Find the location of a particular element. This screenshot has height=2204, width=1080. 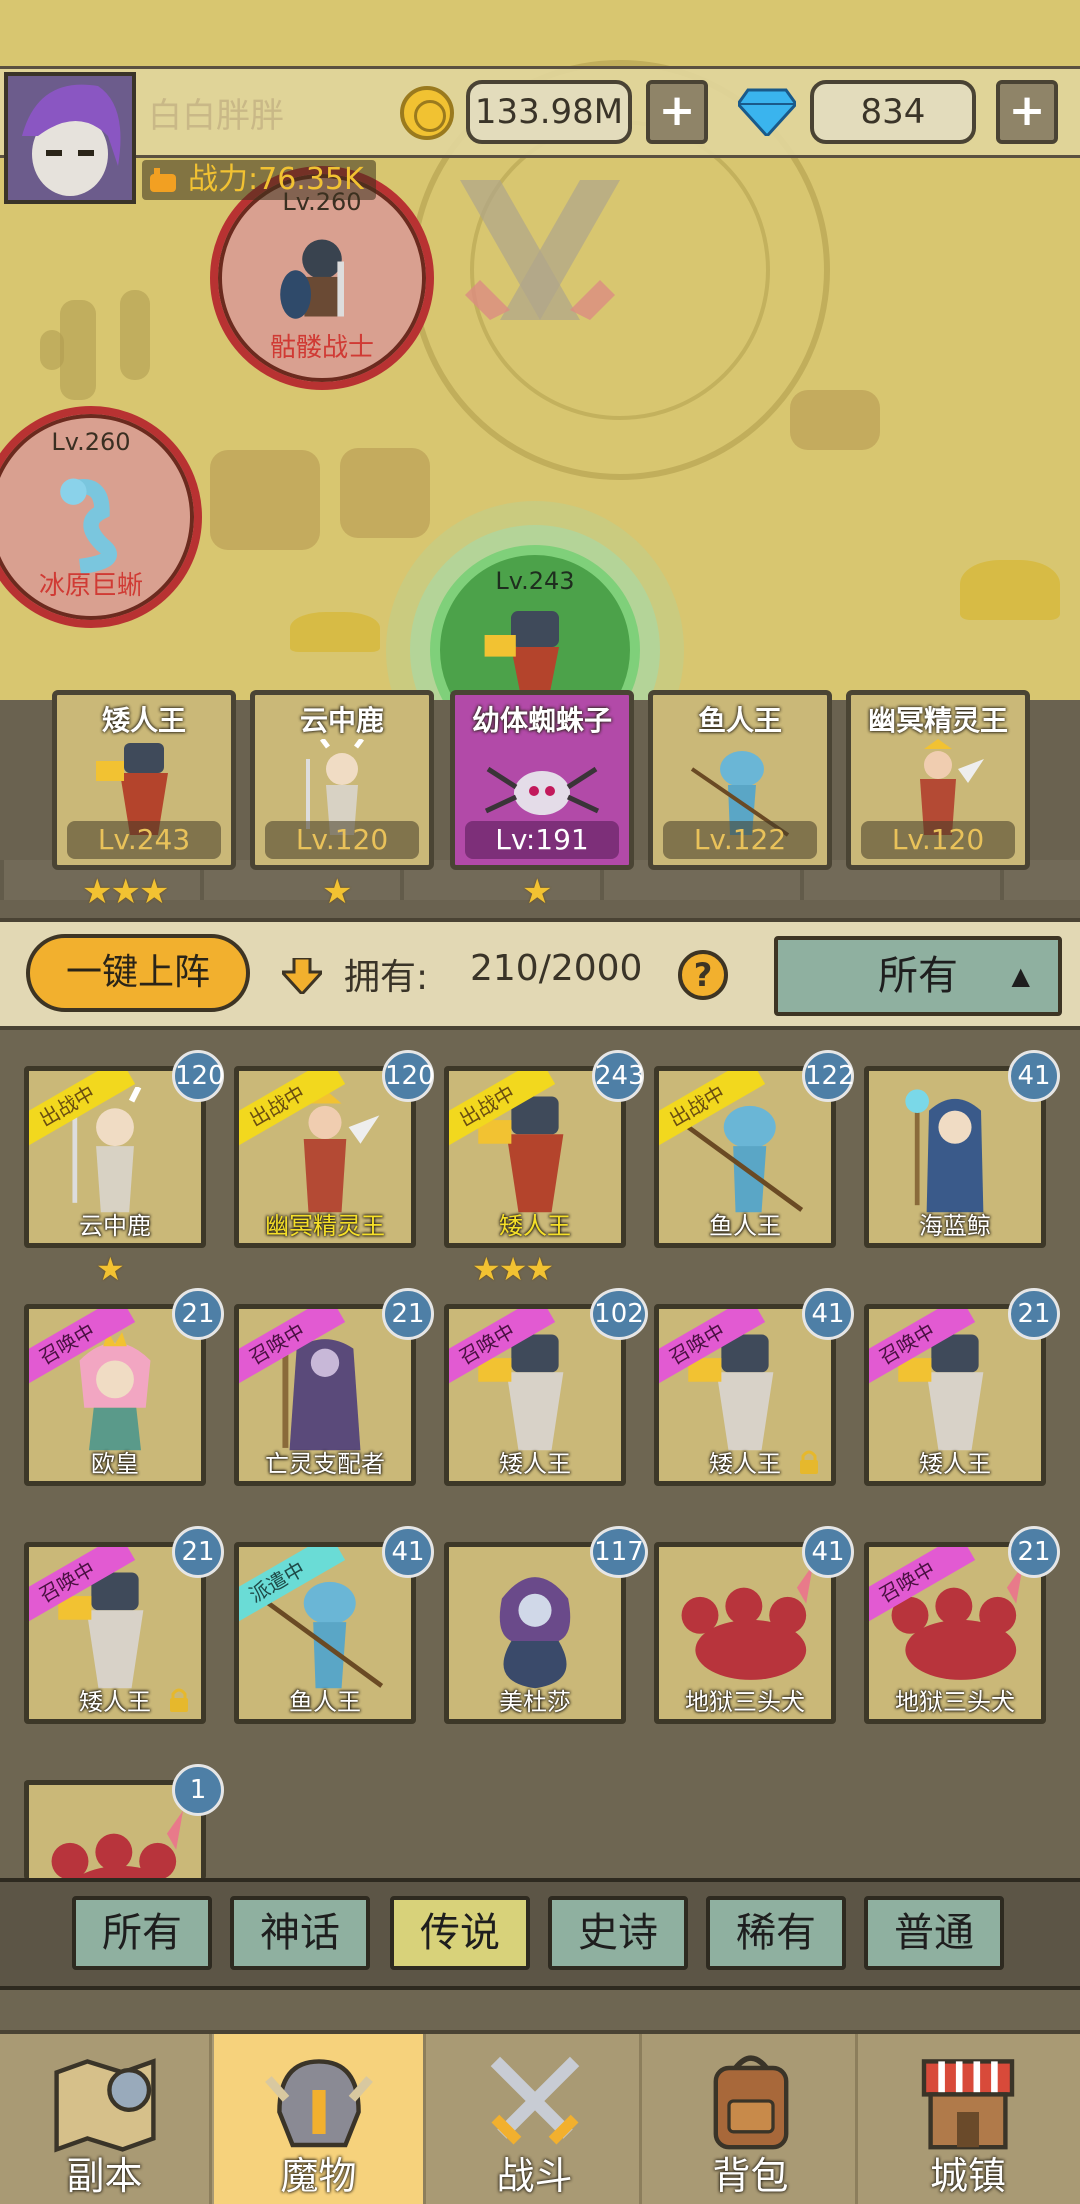

level-badge: 243 is located at coordinates (618, 1076).